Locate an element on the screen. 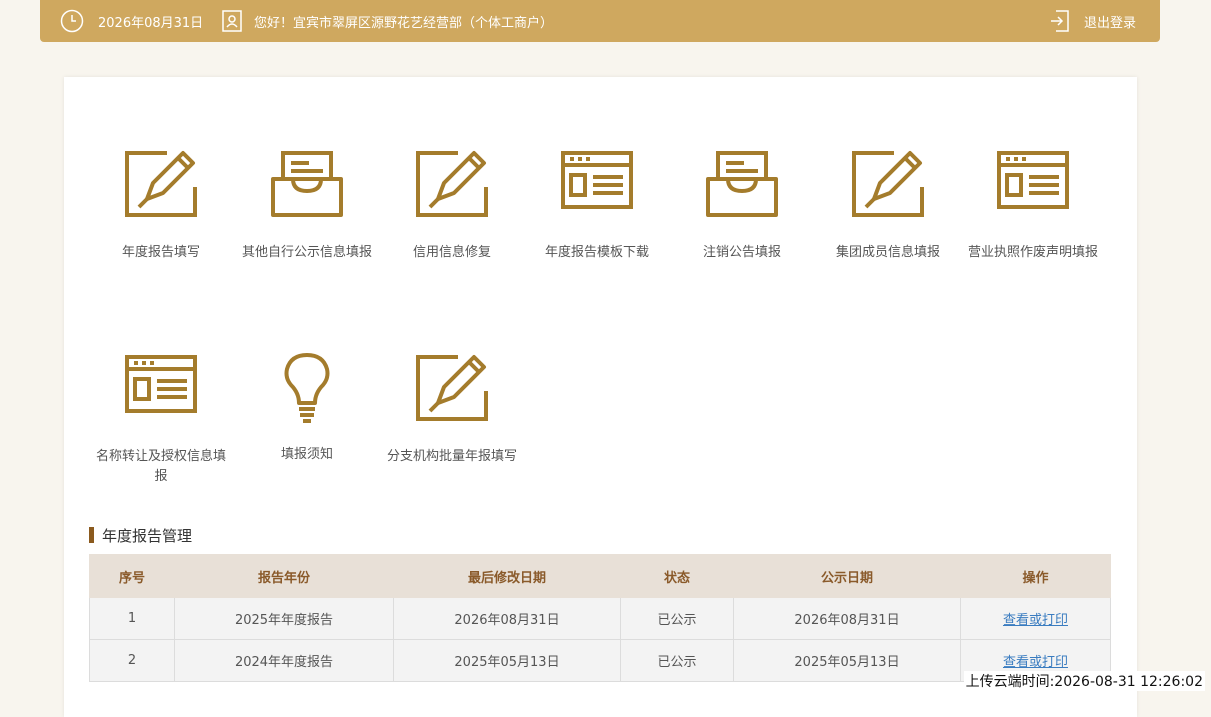 The image size is (1211, 717). tile-annual-report-fill: 年度报告填写 is located at coordinates (161, 206).